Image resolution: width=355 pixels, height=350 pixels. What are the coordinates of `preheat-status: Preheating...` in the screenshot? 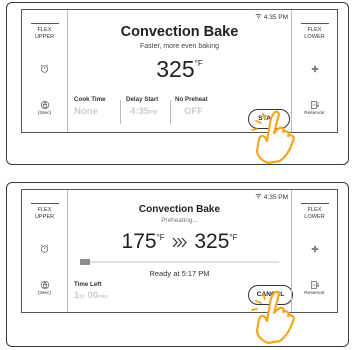 It's located at (179, 220).